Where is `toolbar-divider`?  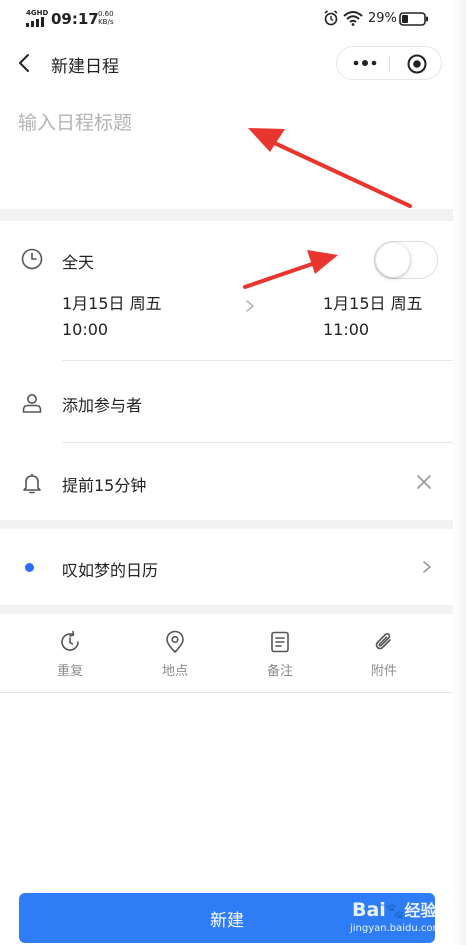 toolbar-divider is located at coordinates (233, 692).